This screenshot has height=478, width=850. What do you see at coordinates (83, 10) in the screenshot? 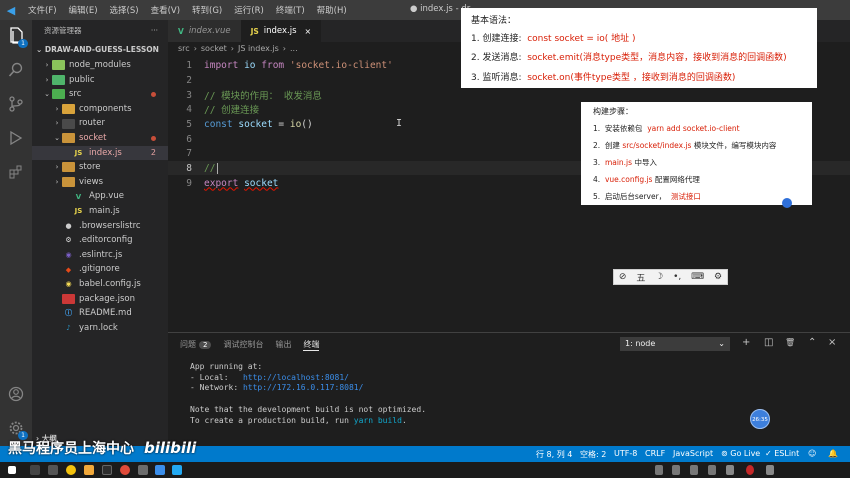
I see `menu-edit: 编辑(E)` at bounding box center [83, 10].